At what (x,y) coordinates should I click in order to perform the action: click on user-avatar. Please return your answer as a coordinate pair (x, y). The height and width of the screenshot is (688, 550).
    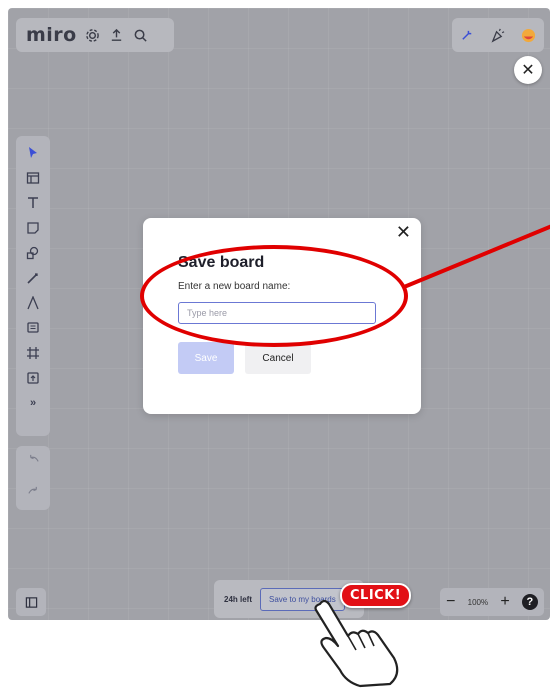
    Looking at the image, I should click on (529, 35).